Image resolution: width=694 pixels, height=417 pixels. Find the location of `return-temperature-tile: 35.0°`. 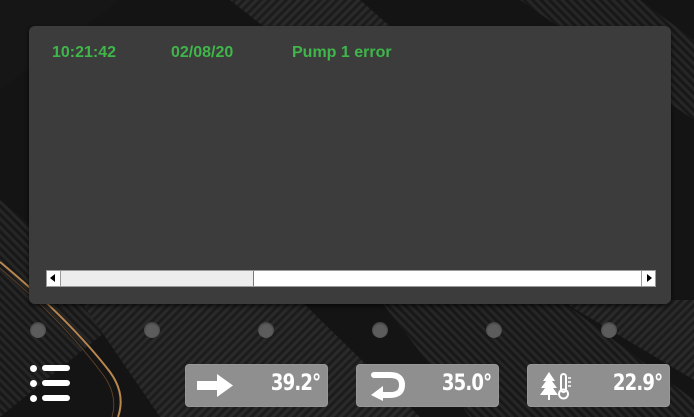

return-temperature-tile: 35.0° is located at coordinates (427, 385).